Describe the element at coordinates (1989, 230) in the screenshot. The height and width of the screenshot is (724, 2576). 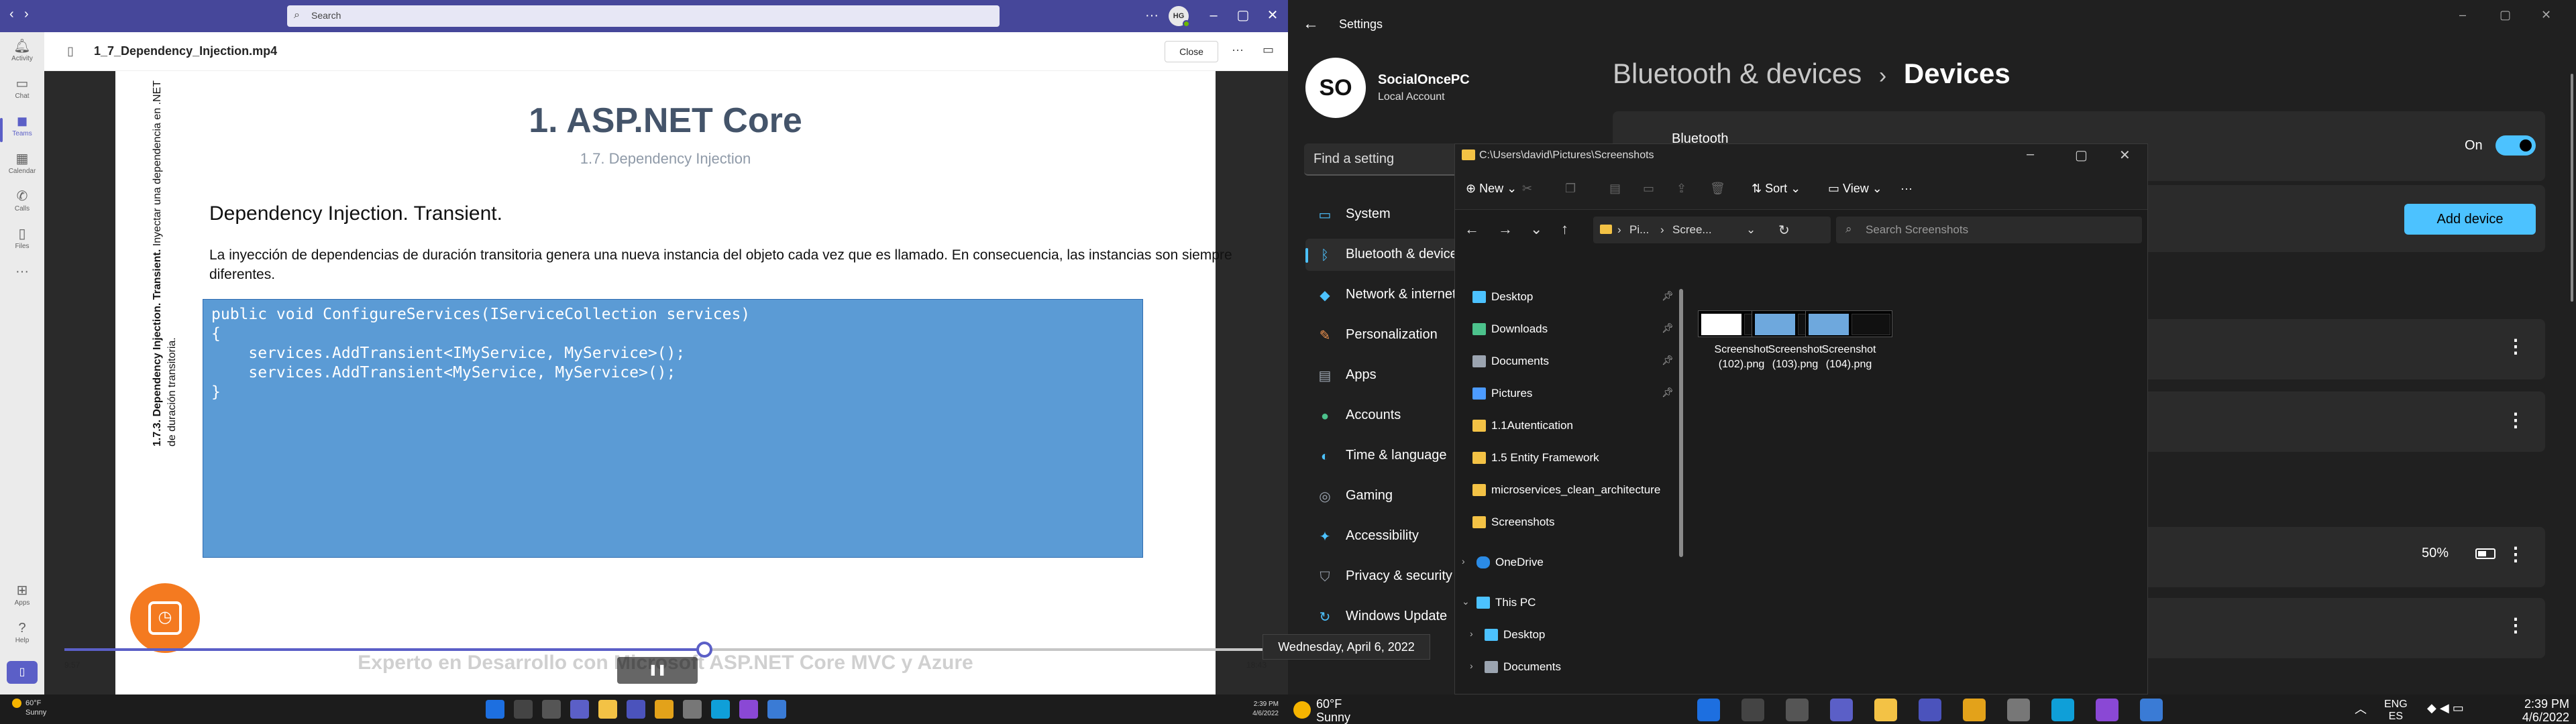
I see `explorer-search-input: ⌕ Search Screenshots` at that location.